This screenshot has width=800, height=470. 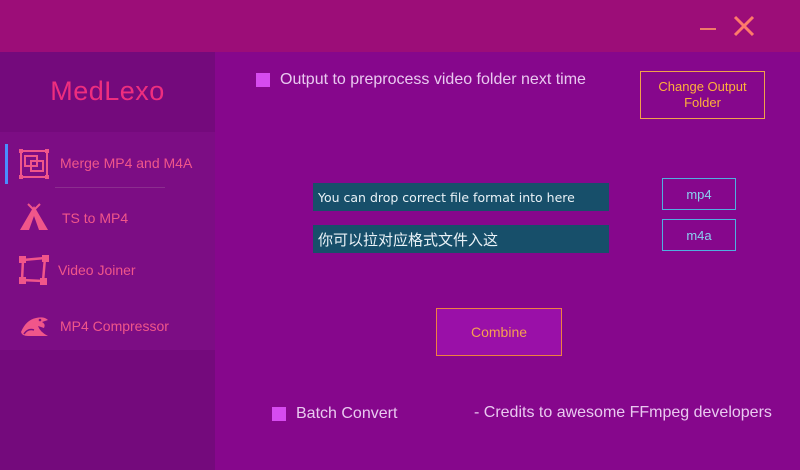 I want to click on minimize-icon, so click(x=708, y=29).